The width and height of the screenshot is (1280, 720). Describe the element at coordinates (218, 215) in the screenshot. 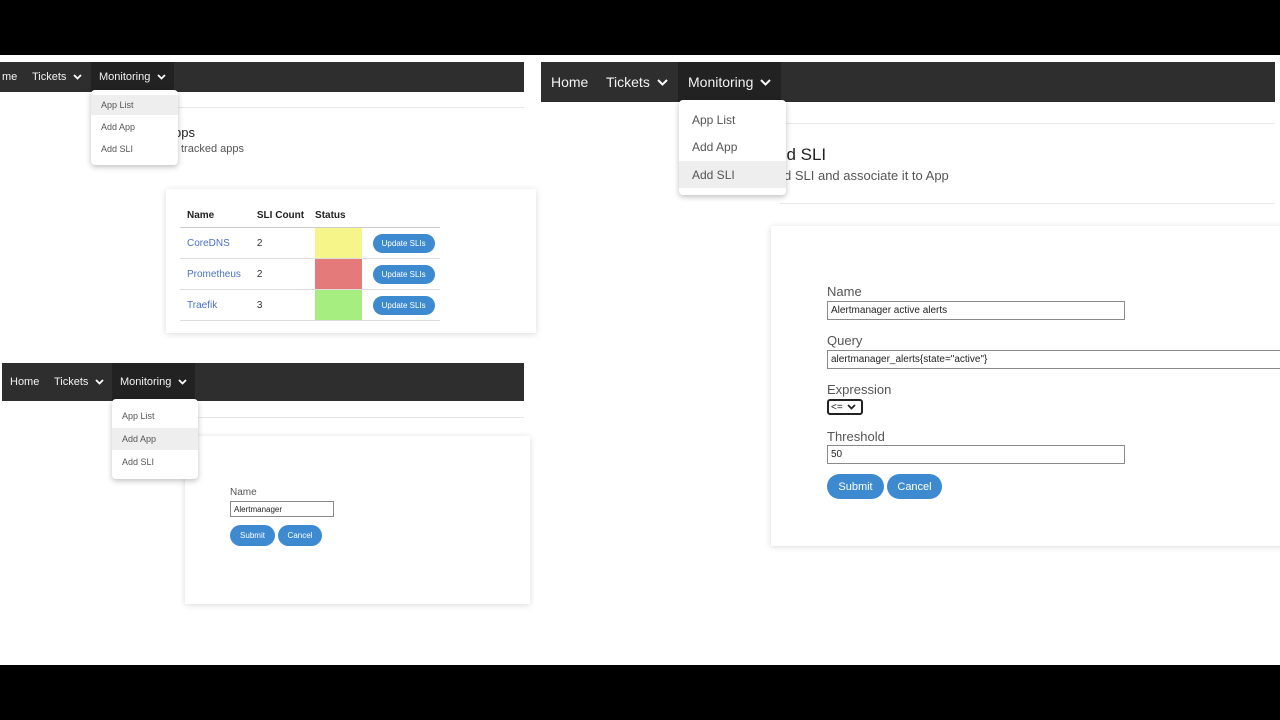

I see `col-name: Name` at that location.